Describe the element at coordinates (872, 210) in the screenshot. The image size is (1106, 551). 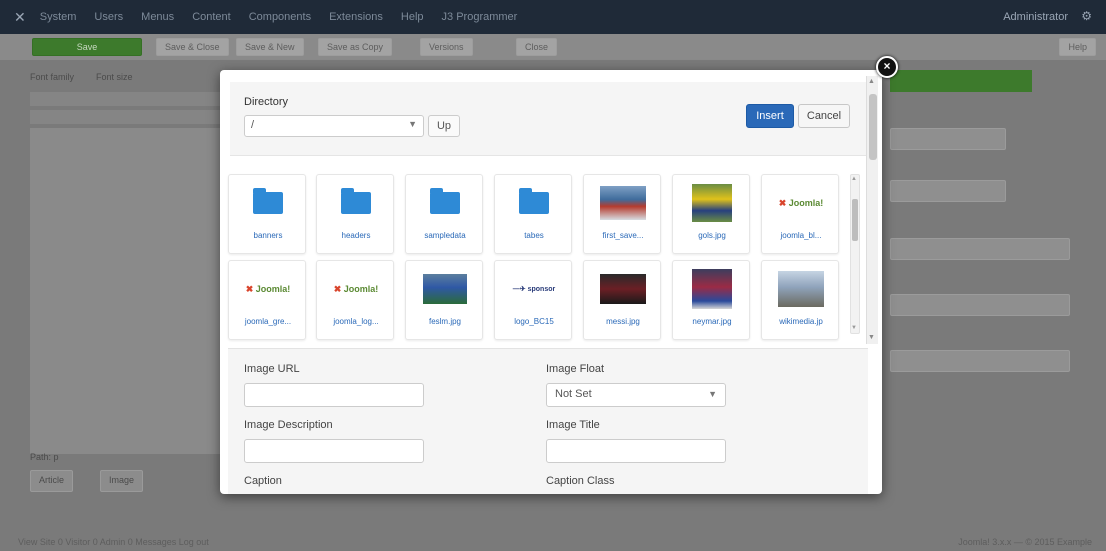
I see `modal-scrollbar: ▲ ▼` at that location.